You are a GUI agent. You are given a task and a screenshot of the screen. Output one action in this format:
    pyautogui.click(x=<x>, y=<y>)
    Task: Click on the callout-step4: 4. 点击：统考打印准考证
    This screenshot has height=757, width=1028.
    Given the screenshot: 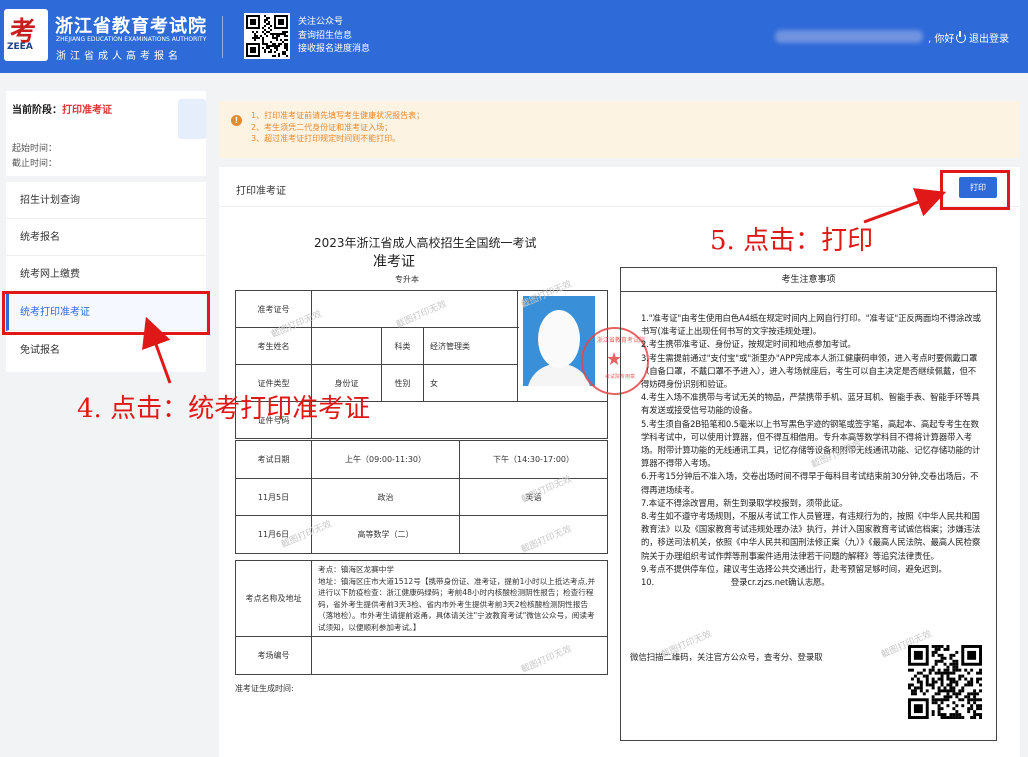 What is the action you would take?
    pyautogui.click(x=224, y=409)
    